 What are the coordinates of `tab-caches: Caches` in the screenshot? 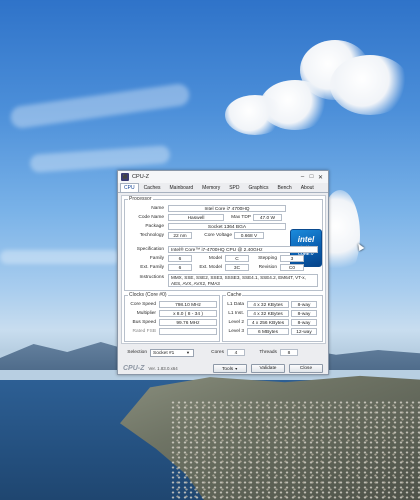 It's located at (152, 187).